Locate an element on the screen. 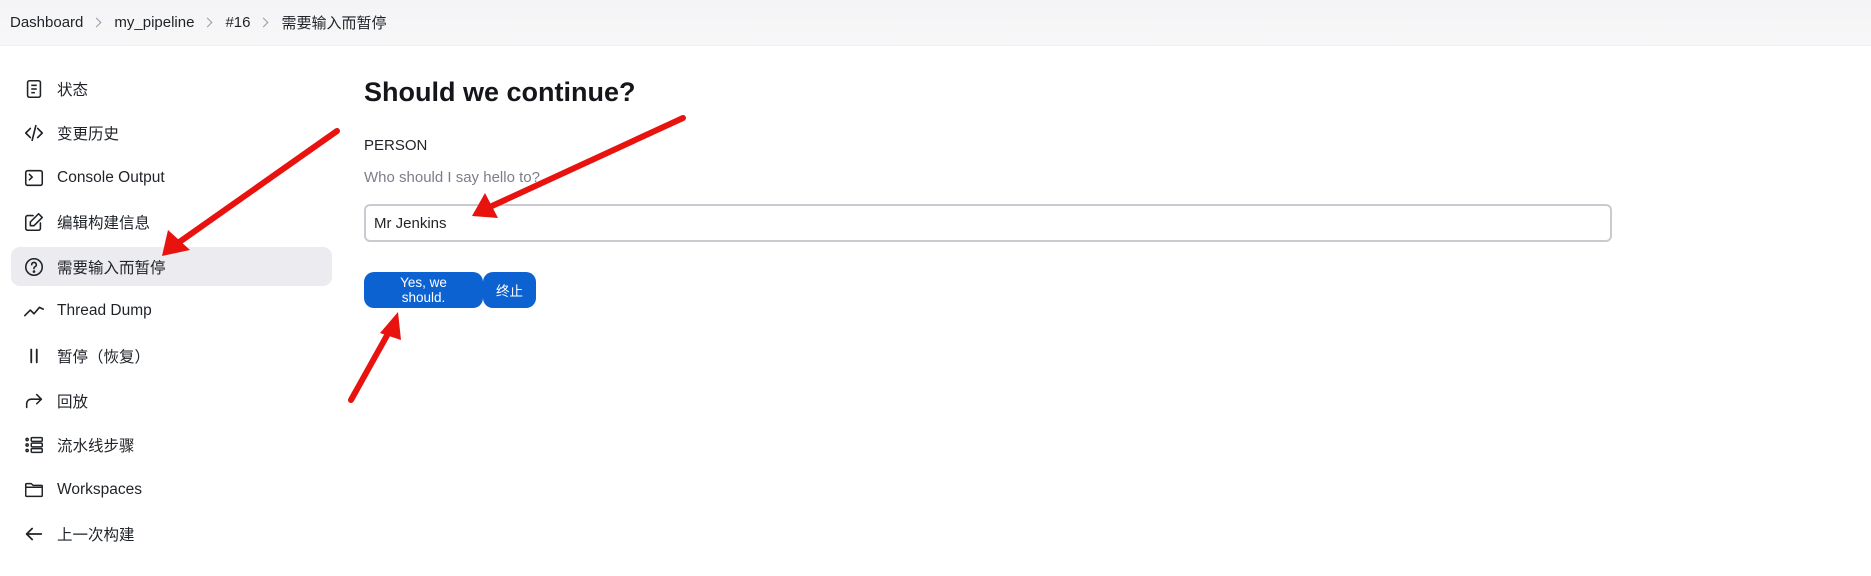  sidebar-item-label: Thread Dump is located at coordinates (104, 311).